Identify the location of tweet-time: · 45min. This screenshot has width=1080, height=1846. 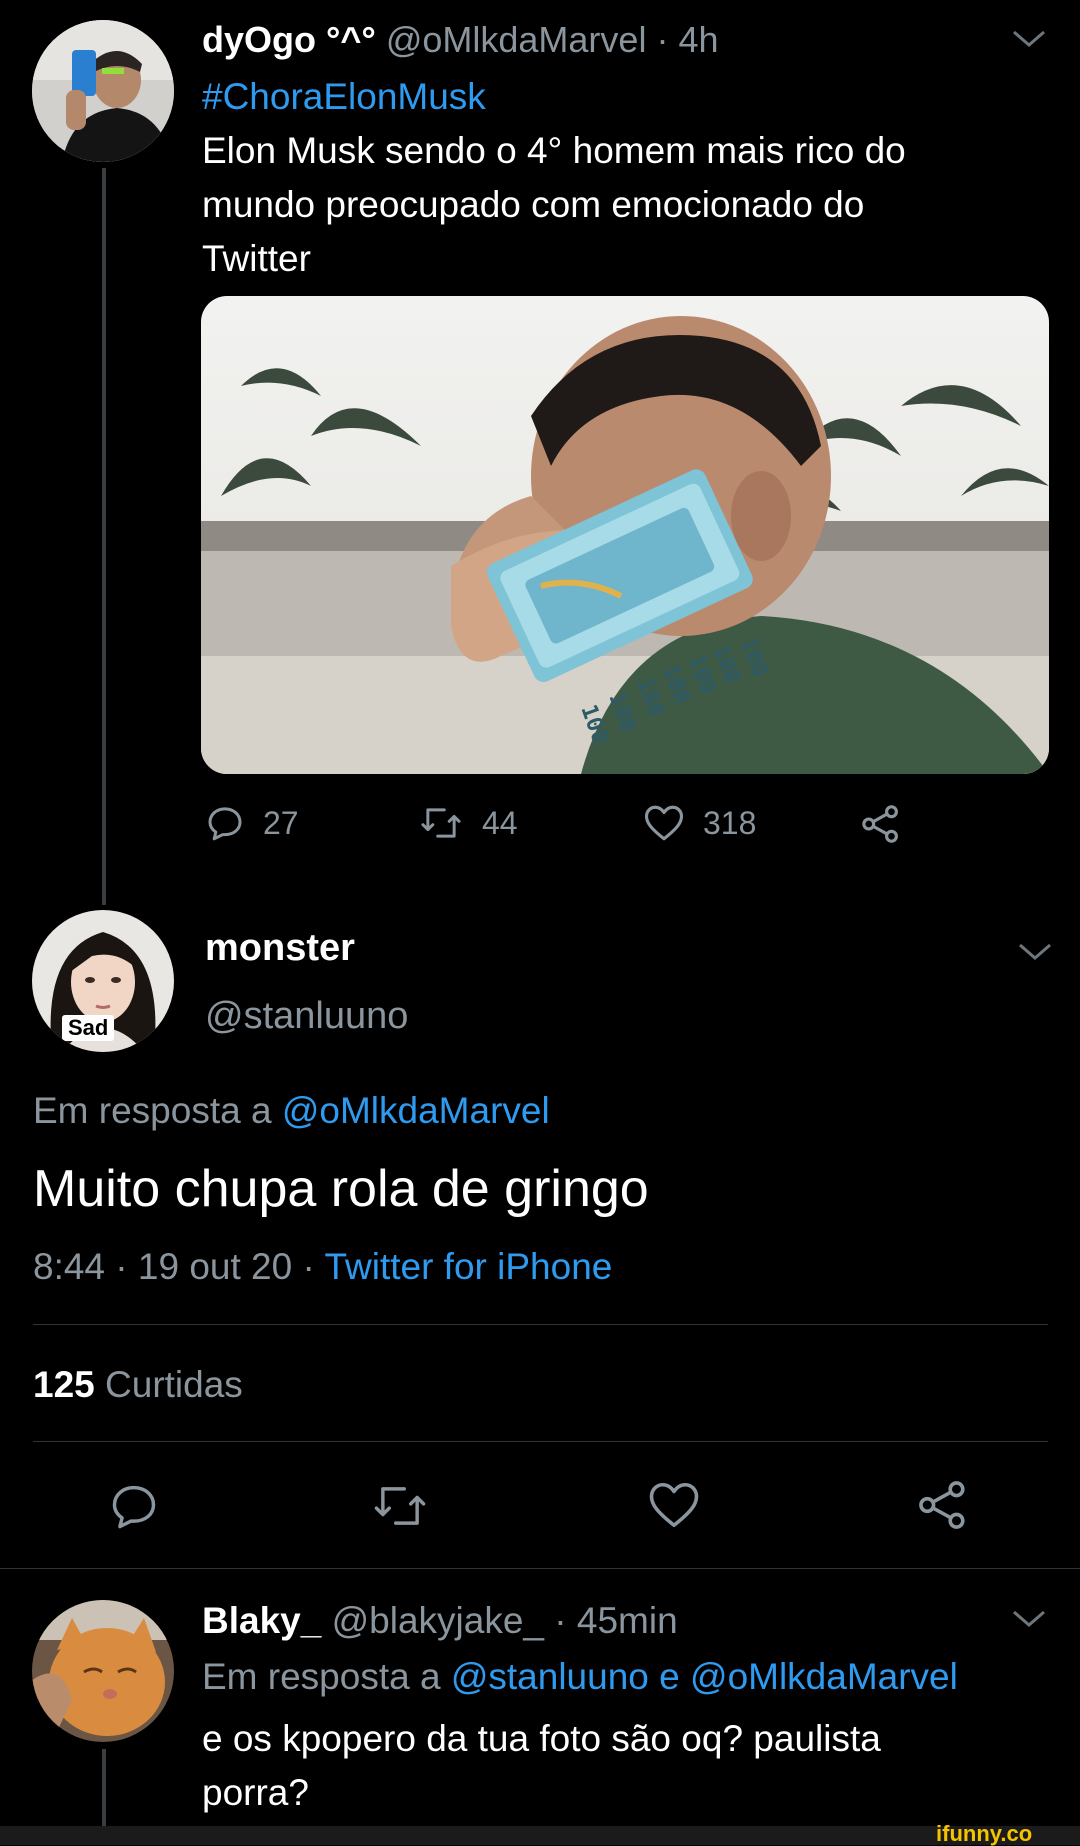
(616, 1620).